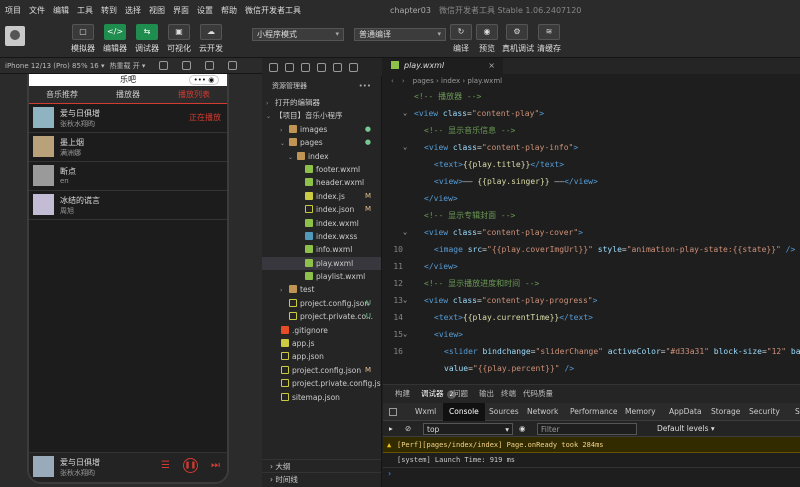  What do you see at coordinates (591, 147) in the screenshot?
I see `code-line: ⌄ <view class="content-play-info">` at bounding box center [591, 147].